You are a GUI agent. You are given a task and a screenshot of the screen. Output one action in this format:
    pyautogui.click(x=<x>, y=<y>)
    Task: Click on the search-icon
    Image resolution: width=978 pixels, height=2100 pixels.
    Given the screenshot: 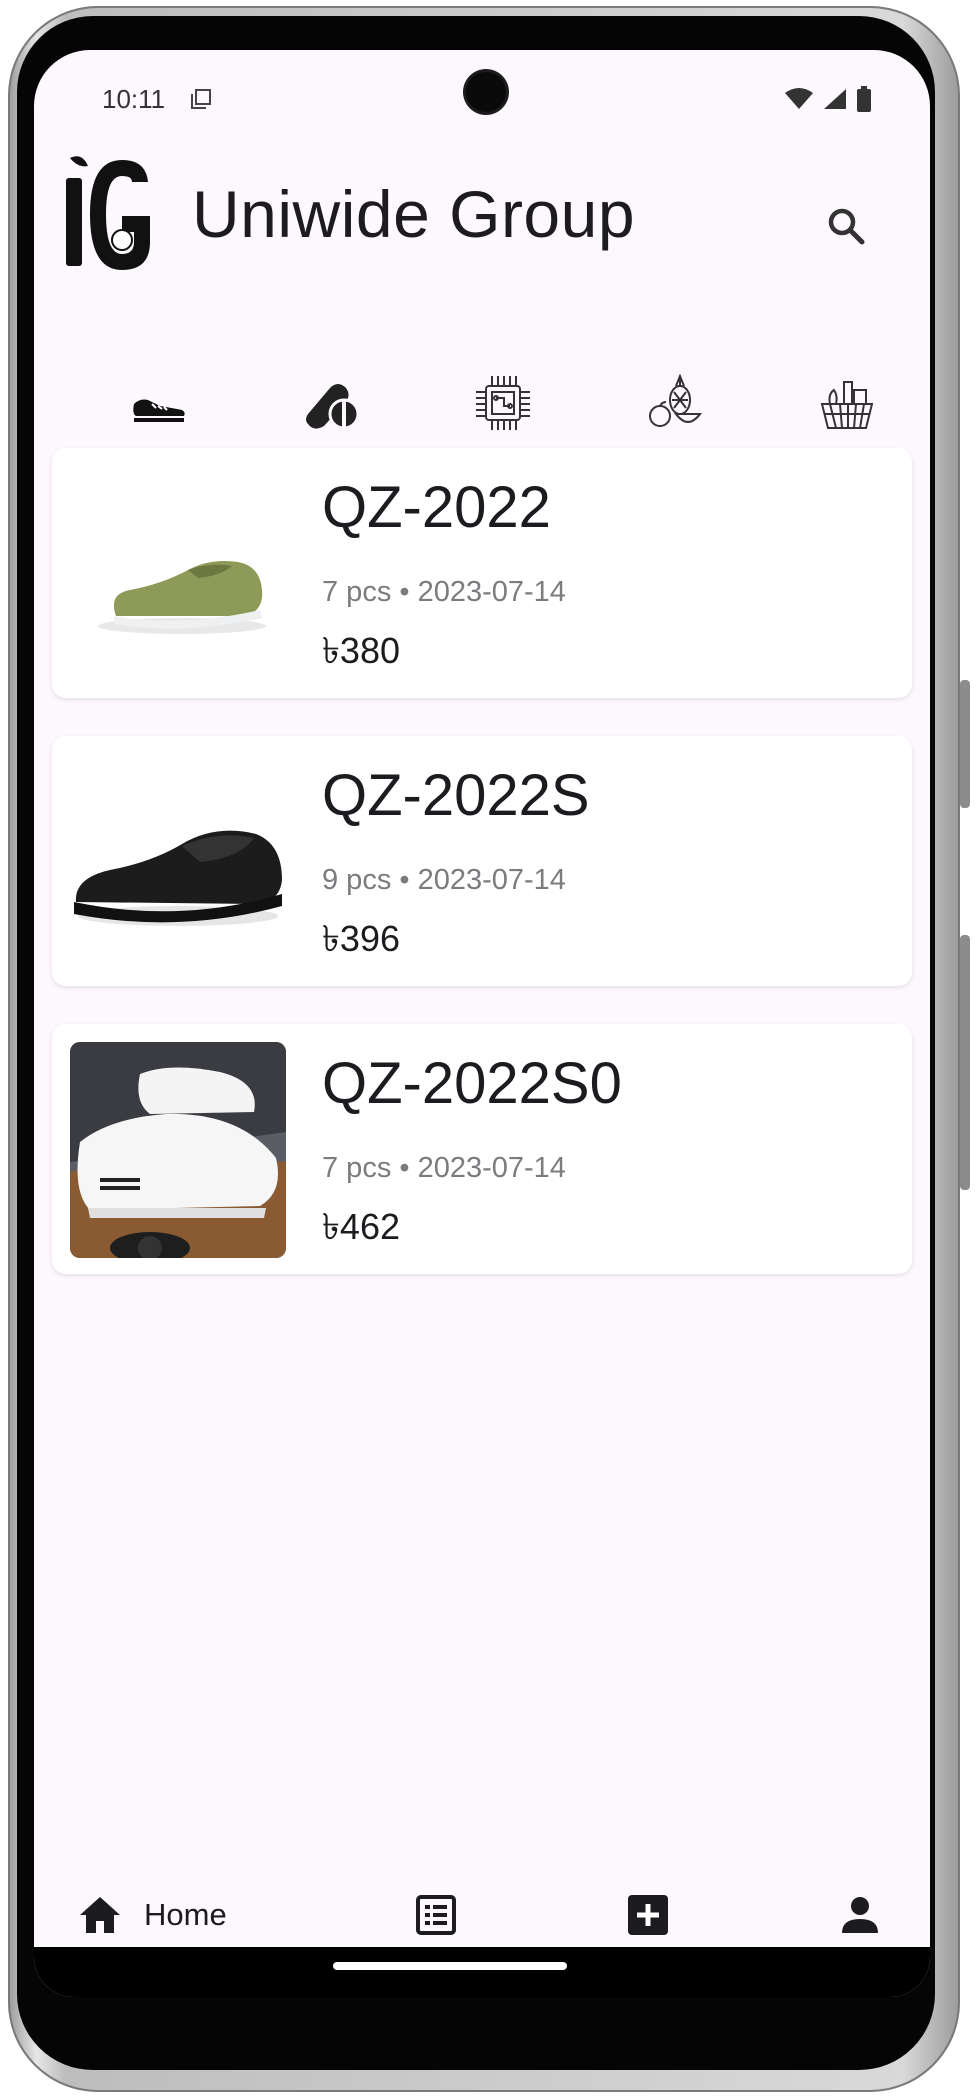 What is the action you would take?
    pyautogui.click(x=846, y=226)
    